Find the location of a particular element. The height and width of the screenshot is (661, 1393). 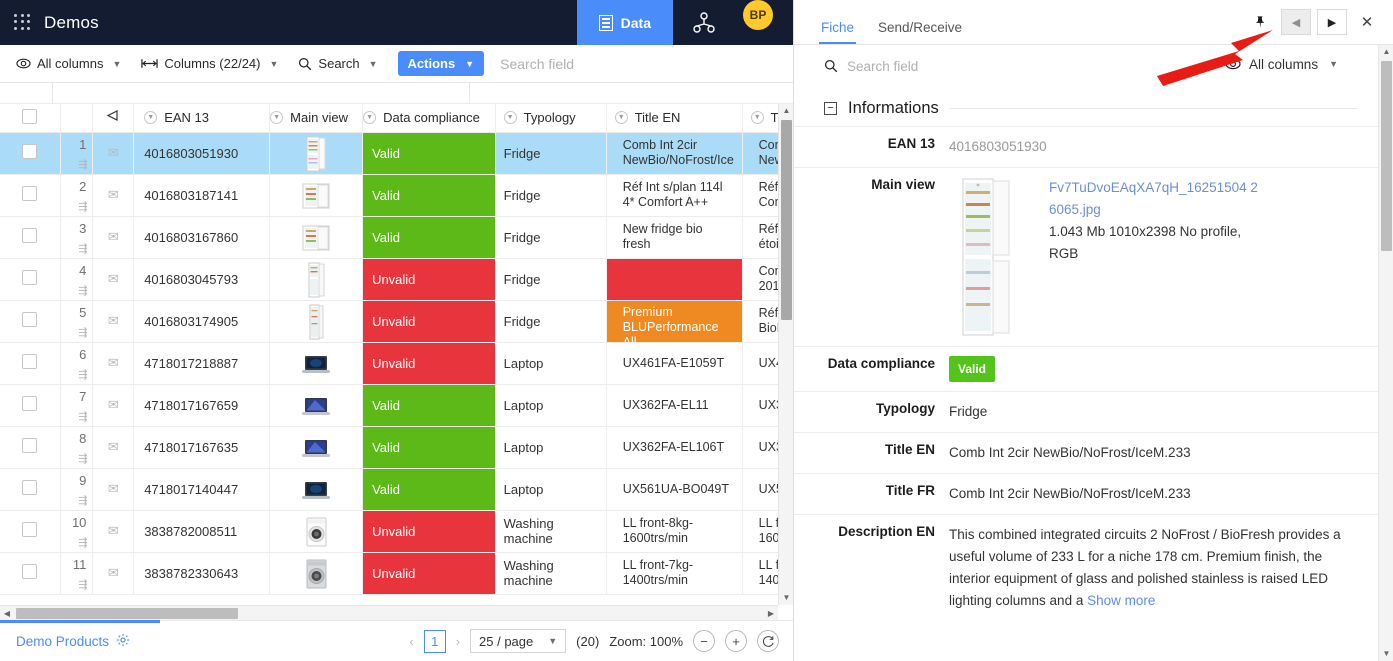

grid-vertical-scrollbar: ▲ ▼ is located at coordinates (785, 354).